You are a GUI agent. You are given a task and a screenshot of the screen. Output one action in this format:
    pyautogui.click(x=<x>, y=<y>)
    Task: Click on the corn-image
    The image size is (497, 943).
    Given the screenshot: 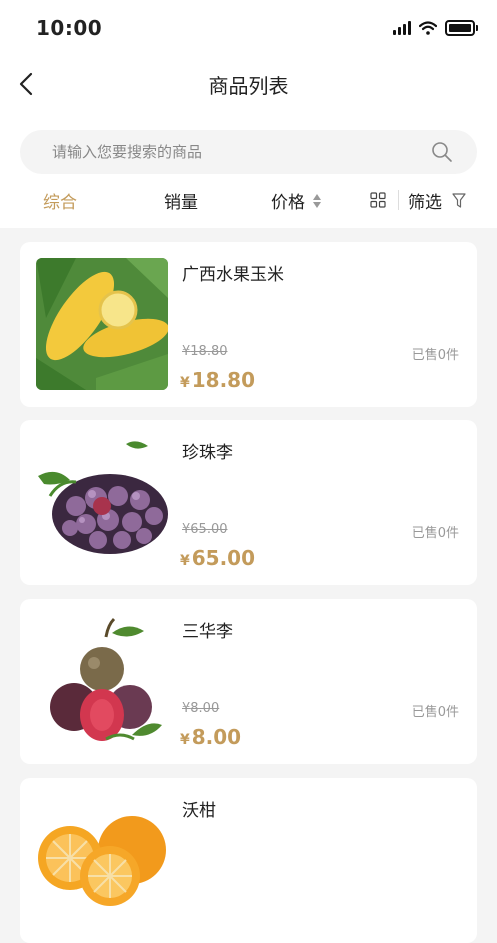 What is the action you would take?
    pyautogui.click(x=102, y=324)
    